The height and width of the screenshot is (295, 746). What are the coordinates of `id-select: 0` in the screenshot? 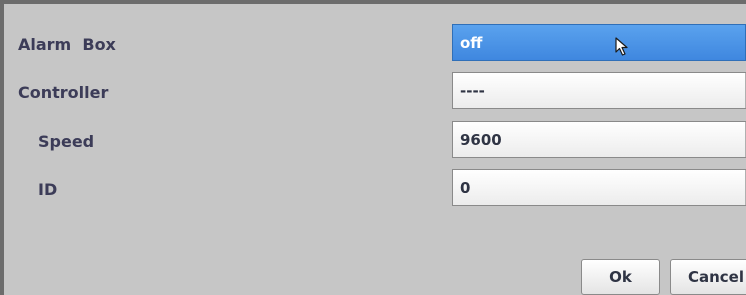 It's located at (599, 187).